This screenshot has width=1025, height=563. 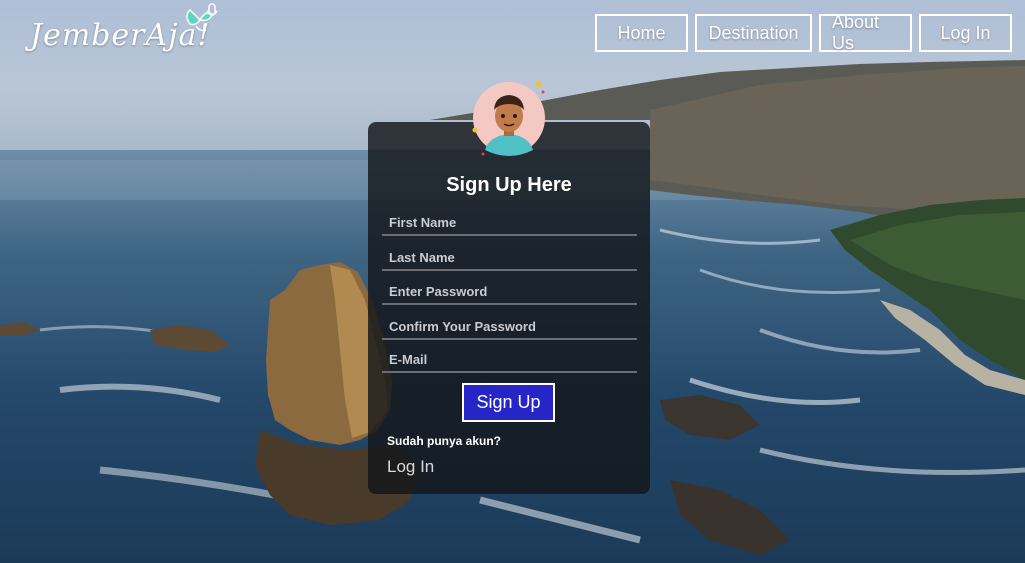 I want to click on email-input, so click(x=509, y=360).